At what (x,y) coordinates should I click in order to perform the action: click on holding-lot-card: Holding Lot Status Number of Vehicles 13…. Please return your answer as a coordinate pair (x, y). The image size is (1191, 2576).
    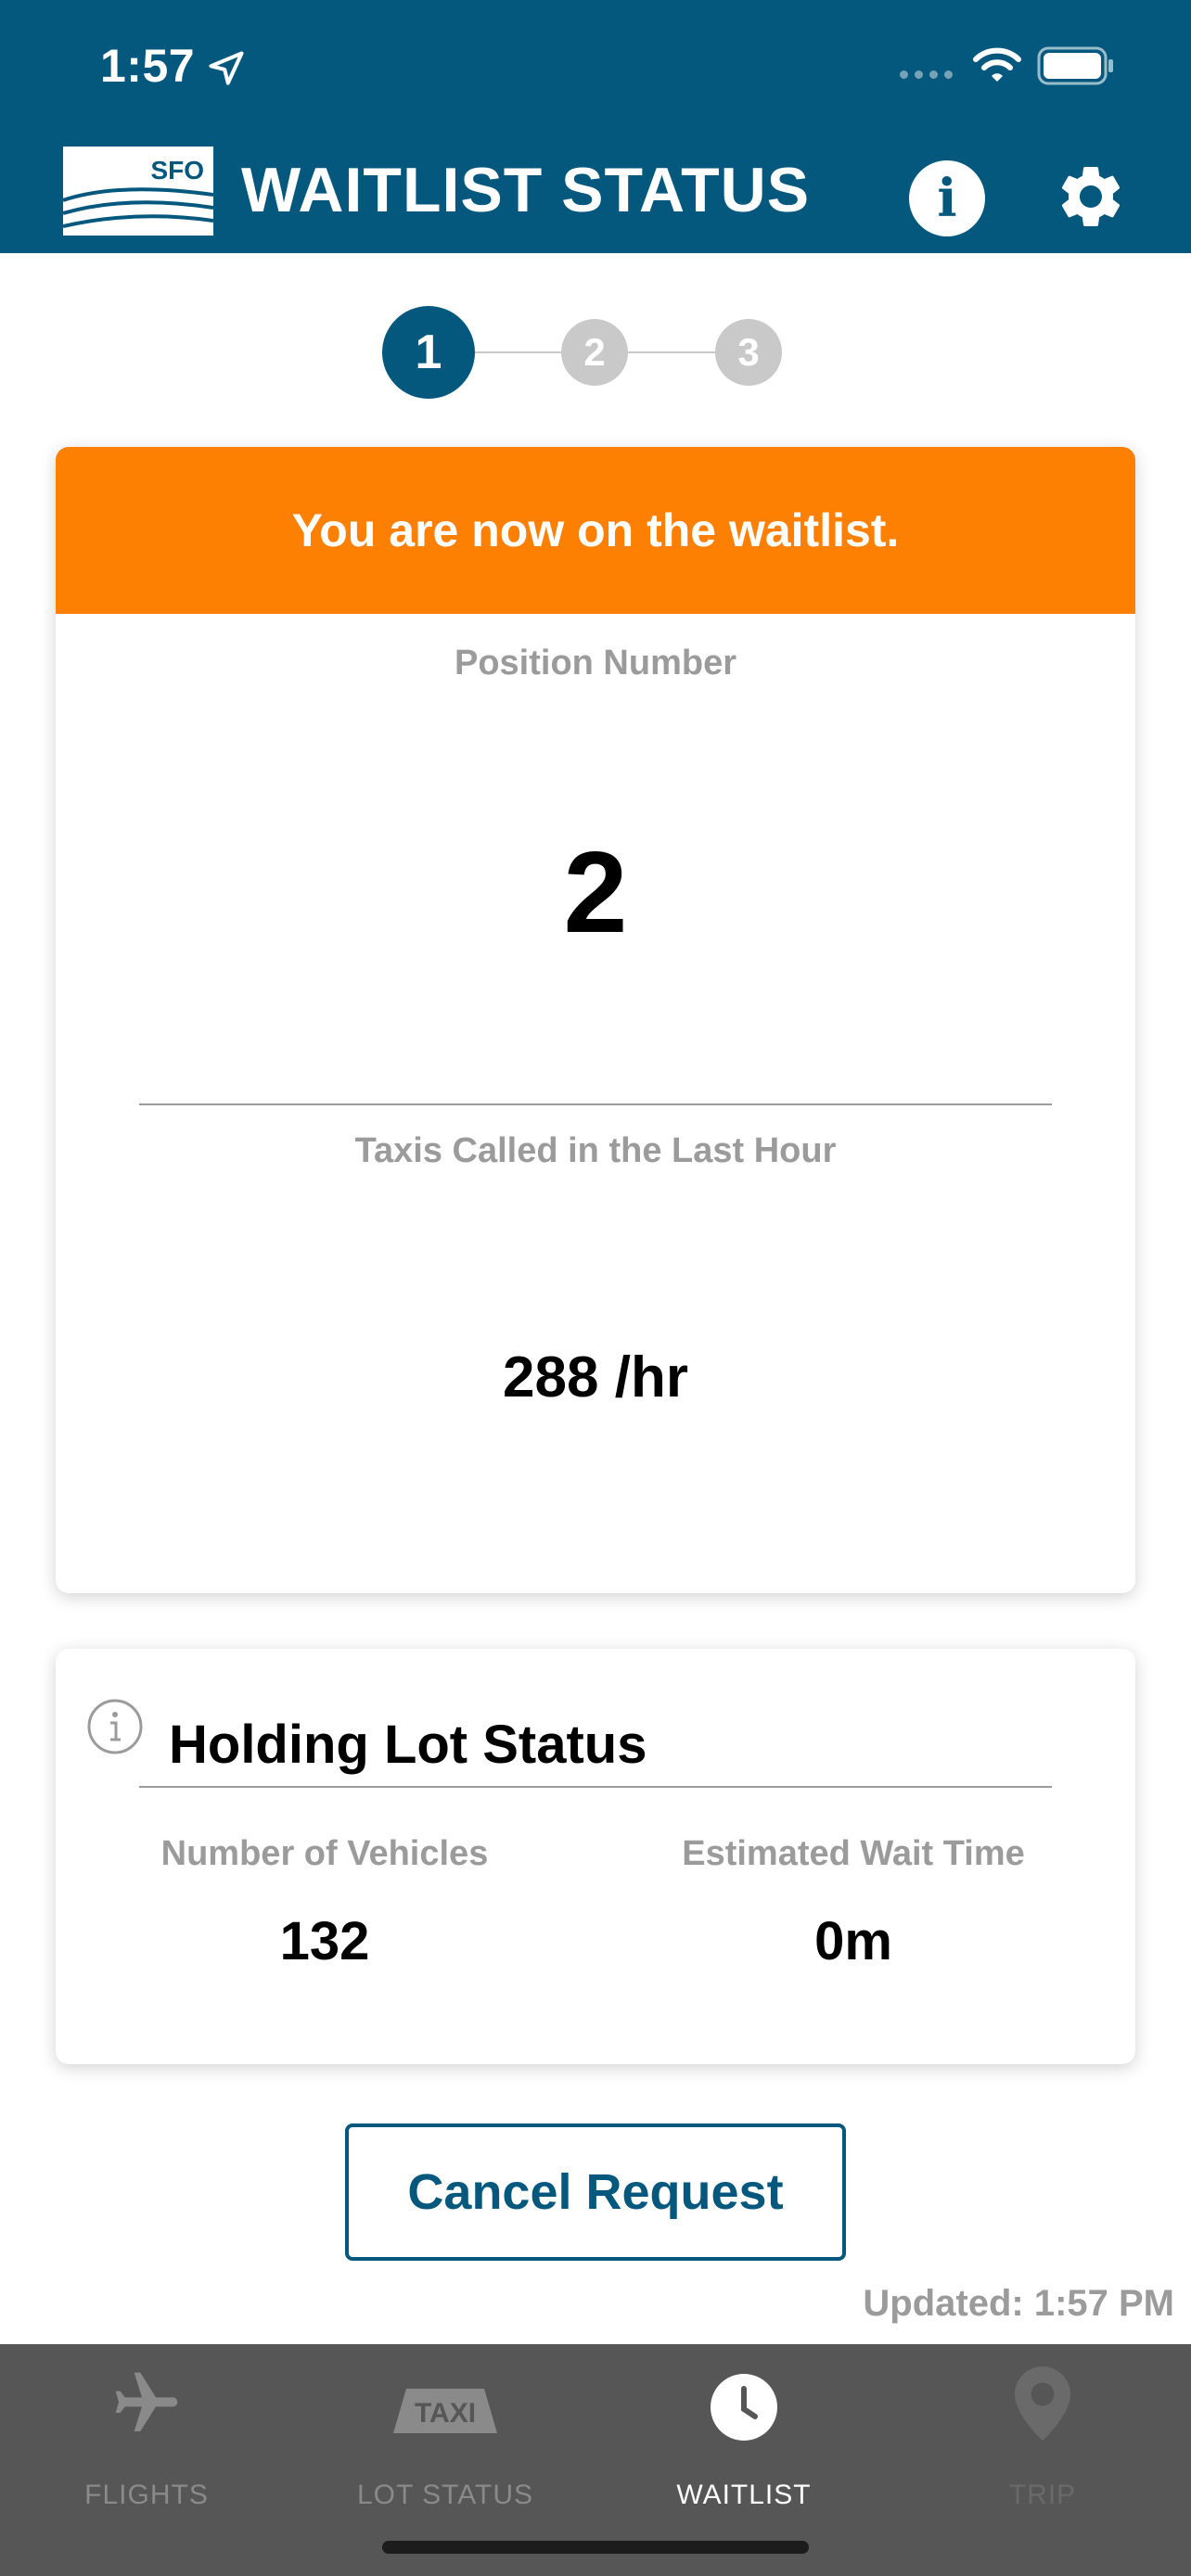
    Looking at the image, I should click on (595, 1856).